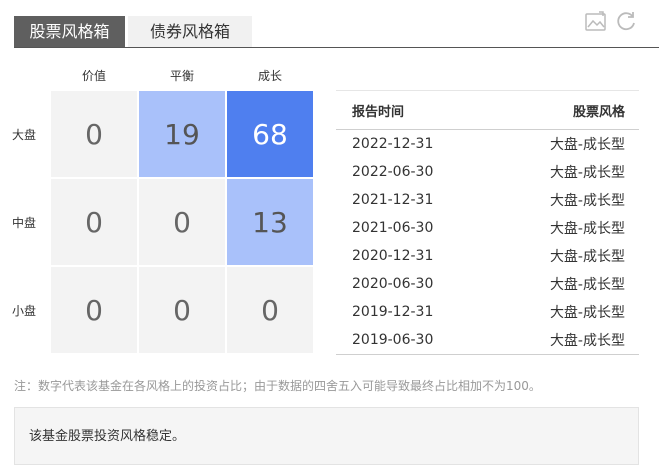 This screenshot has width=659, height=476. Describe the element at coordinates (487, 312) in the screenshot. I see `table-row: 2019-12-31 大盘-成长型` at that location.